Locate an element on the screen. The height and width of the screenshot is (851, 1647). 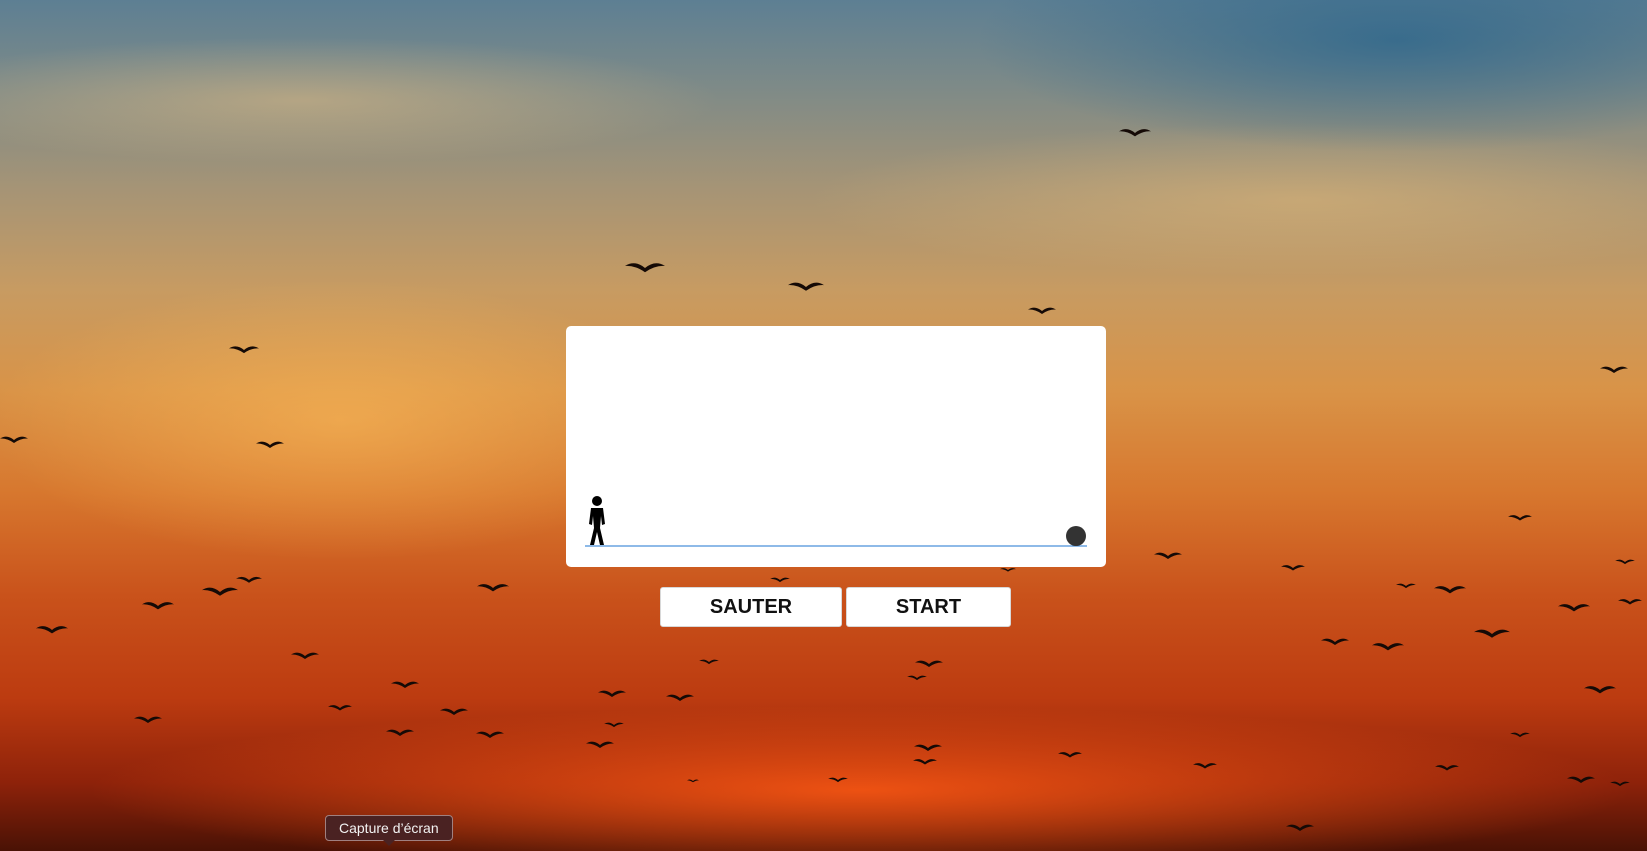
game-canvas is located at coordinates (836, 446).